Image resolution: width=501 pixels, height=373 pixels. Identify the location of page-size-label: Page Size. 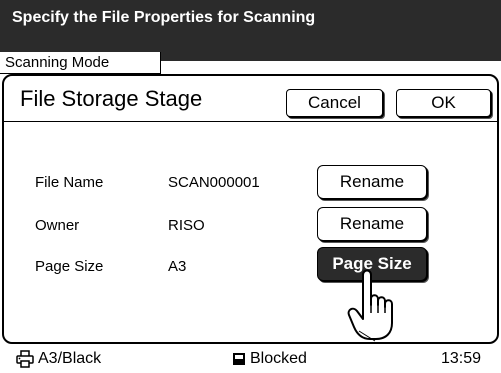
(69, 266).